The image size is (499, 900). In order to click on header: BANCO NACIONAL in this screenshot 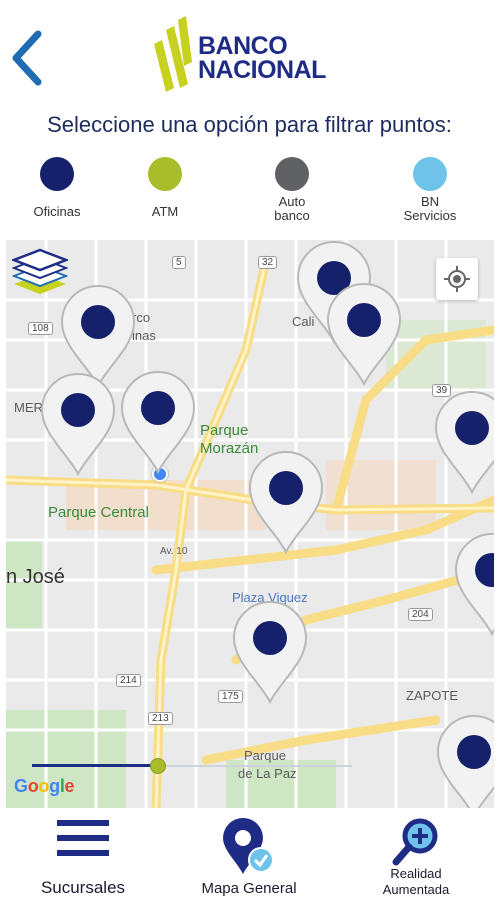, I will do `click(249, 52)`.